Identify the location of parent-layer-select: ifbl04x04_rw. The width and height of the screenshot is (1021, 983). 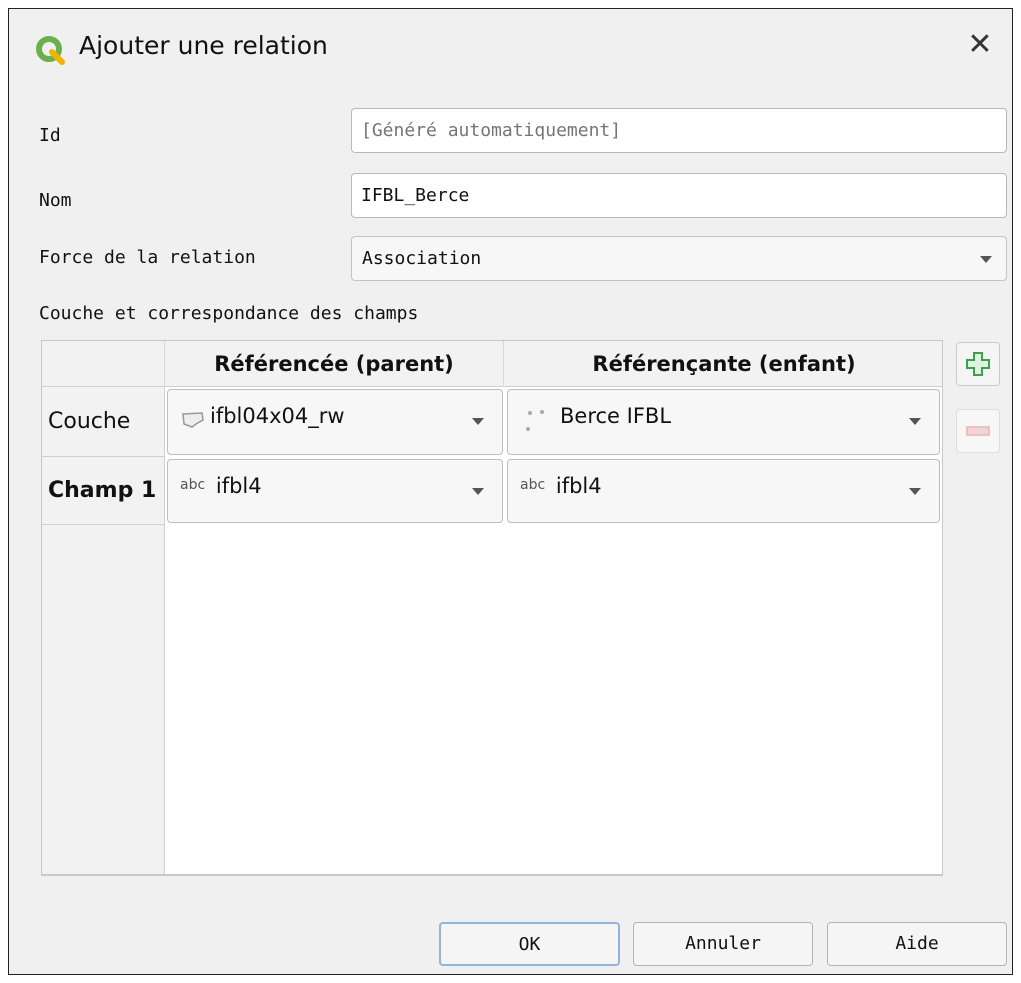
(335, 422).